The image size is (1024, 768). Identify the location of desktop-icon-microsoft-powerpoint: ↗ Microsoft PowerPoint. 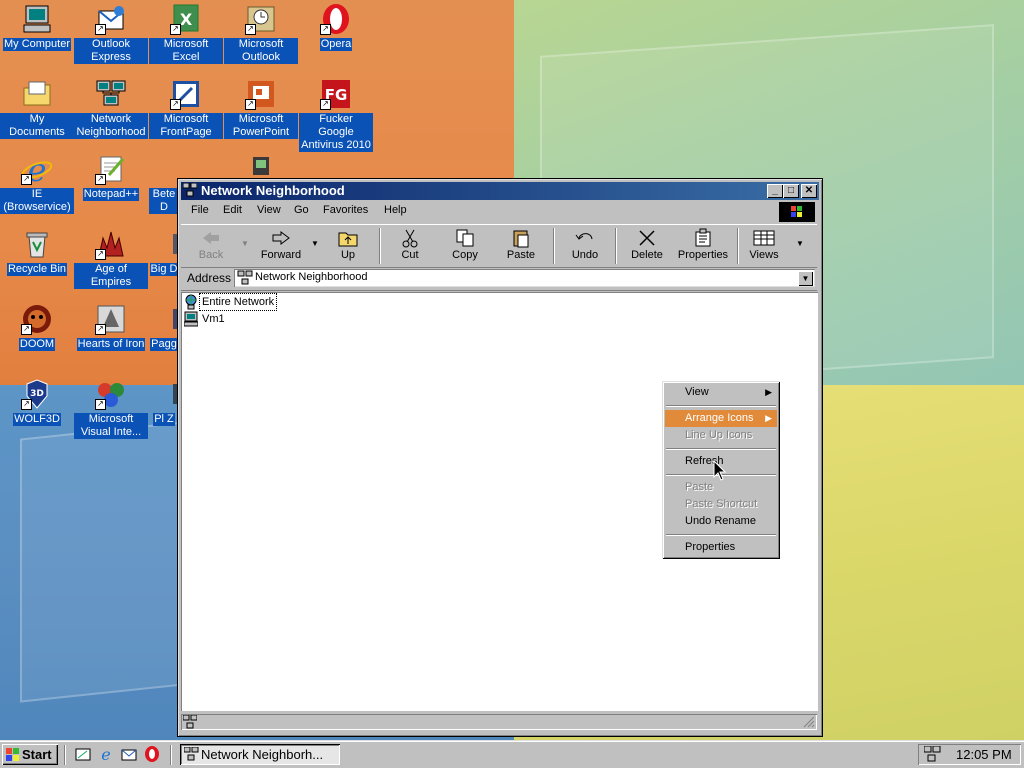
(261, 108).